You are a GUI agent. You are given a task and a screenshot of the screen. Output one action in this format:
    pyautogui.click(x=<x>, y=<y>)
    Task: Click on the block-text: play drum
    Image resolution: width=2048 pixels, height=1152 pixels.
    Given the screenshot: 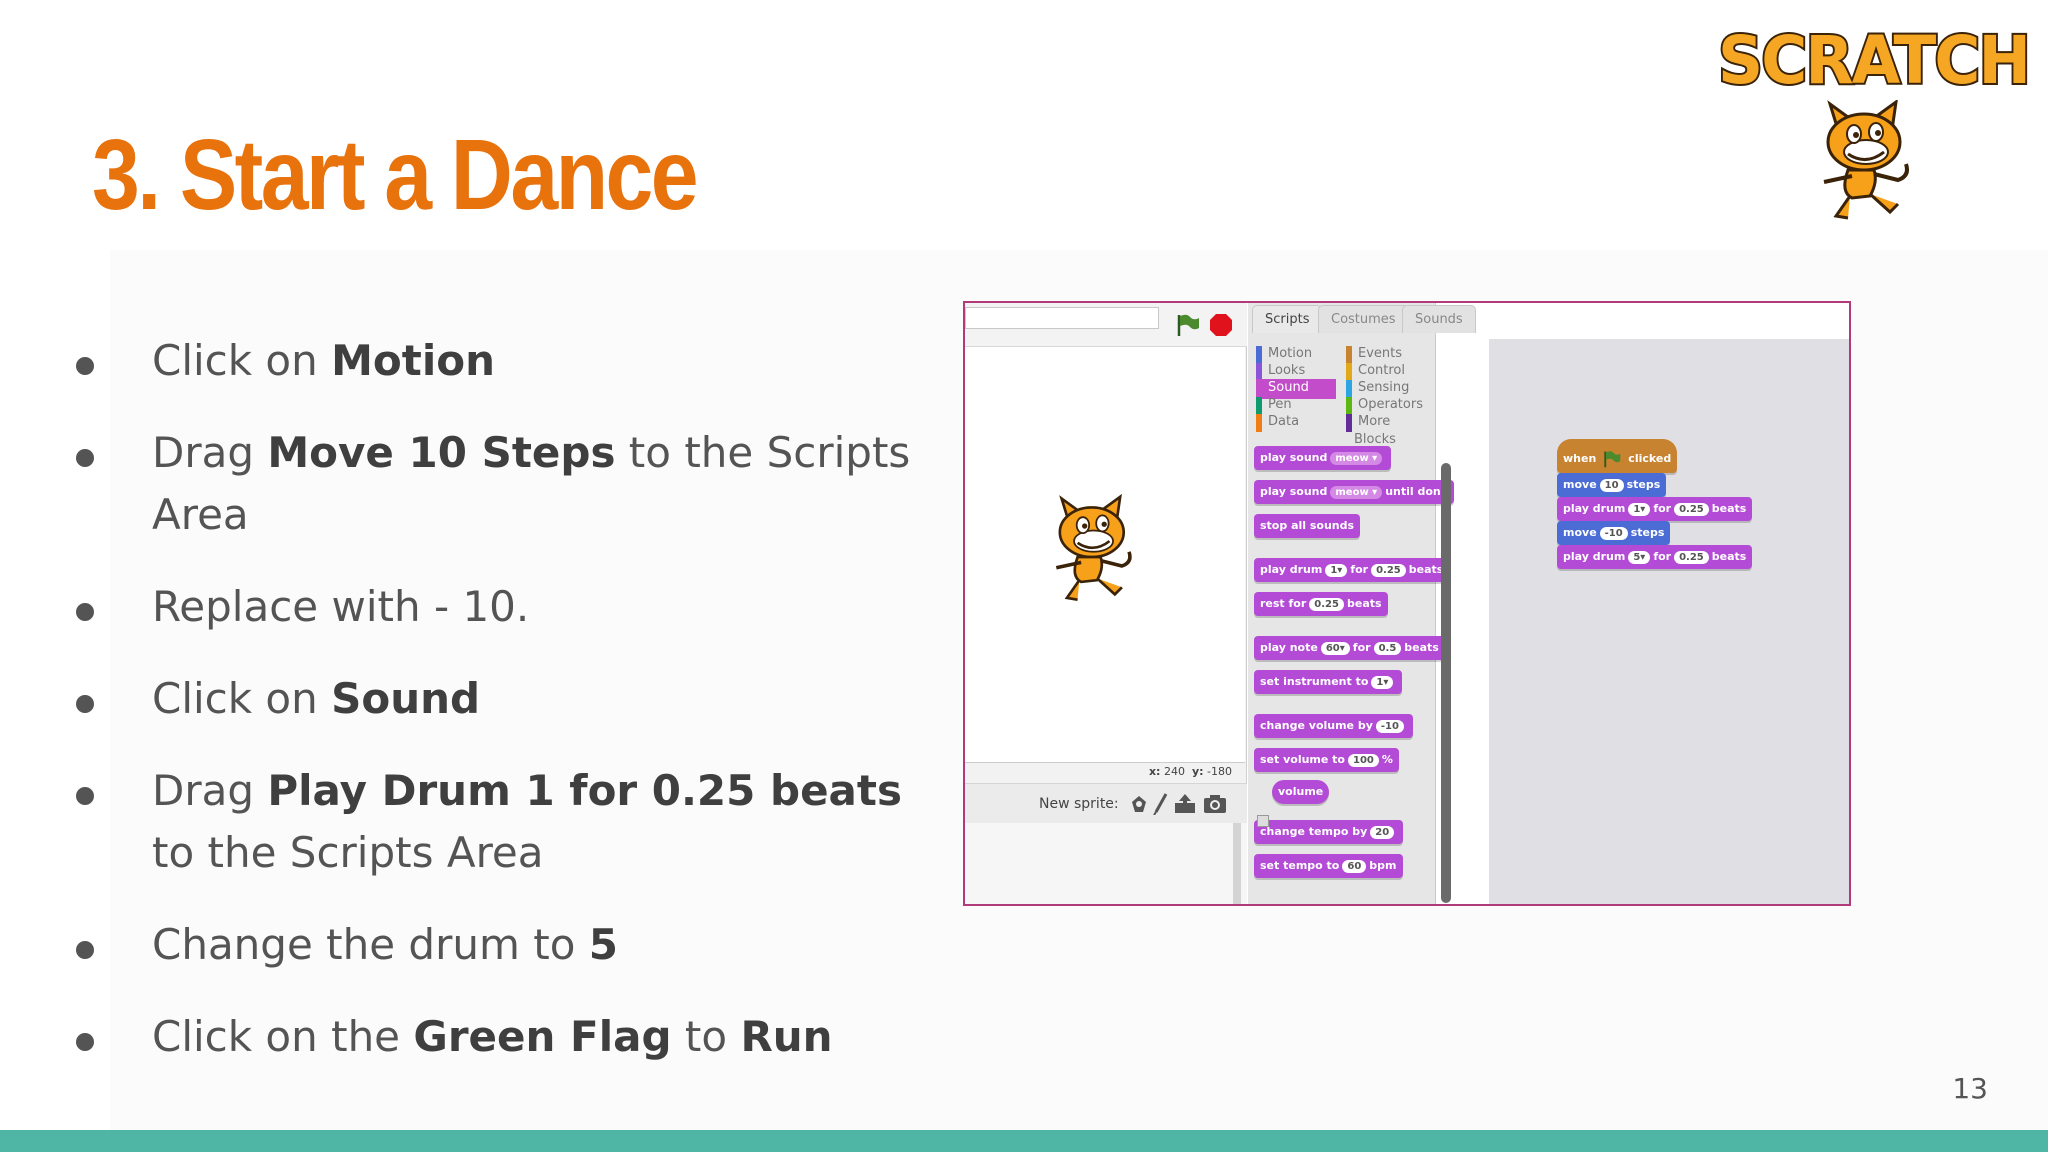 What is the action you would take?
    pyautogui.click(x=1291, y=569)
    